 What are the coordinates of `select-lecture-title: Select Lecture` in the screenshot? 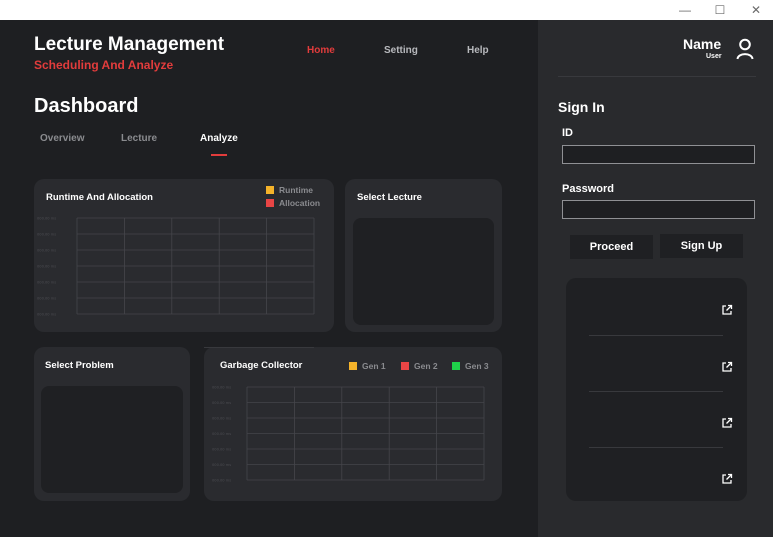 It's located at (389, 197).